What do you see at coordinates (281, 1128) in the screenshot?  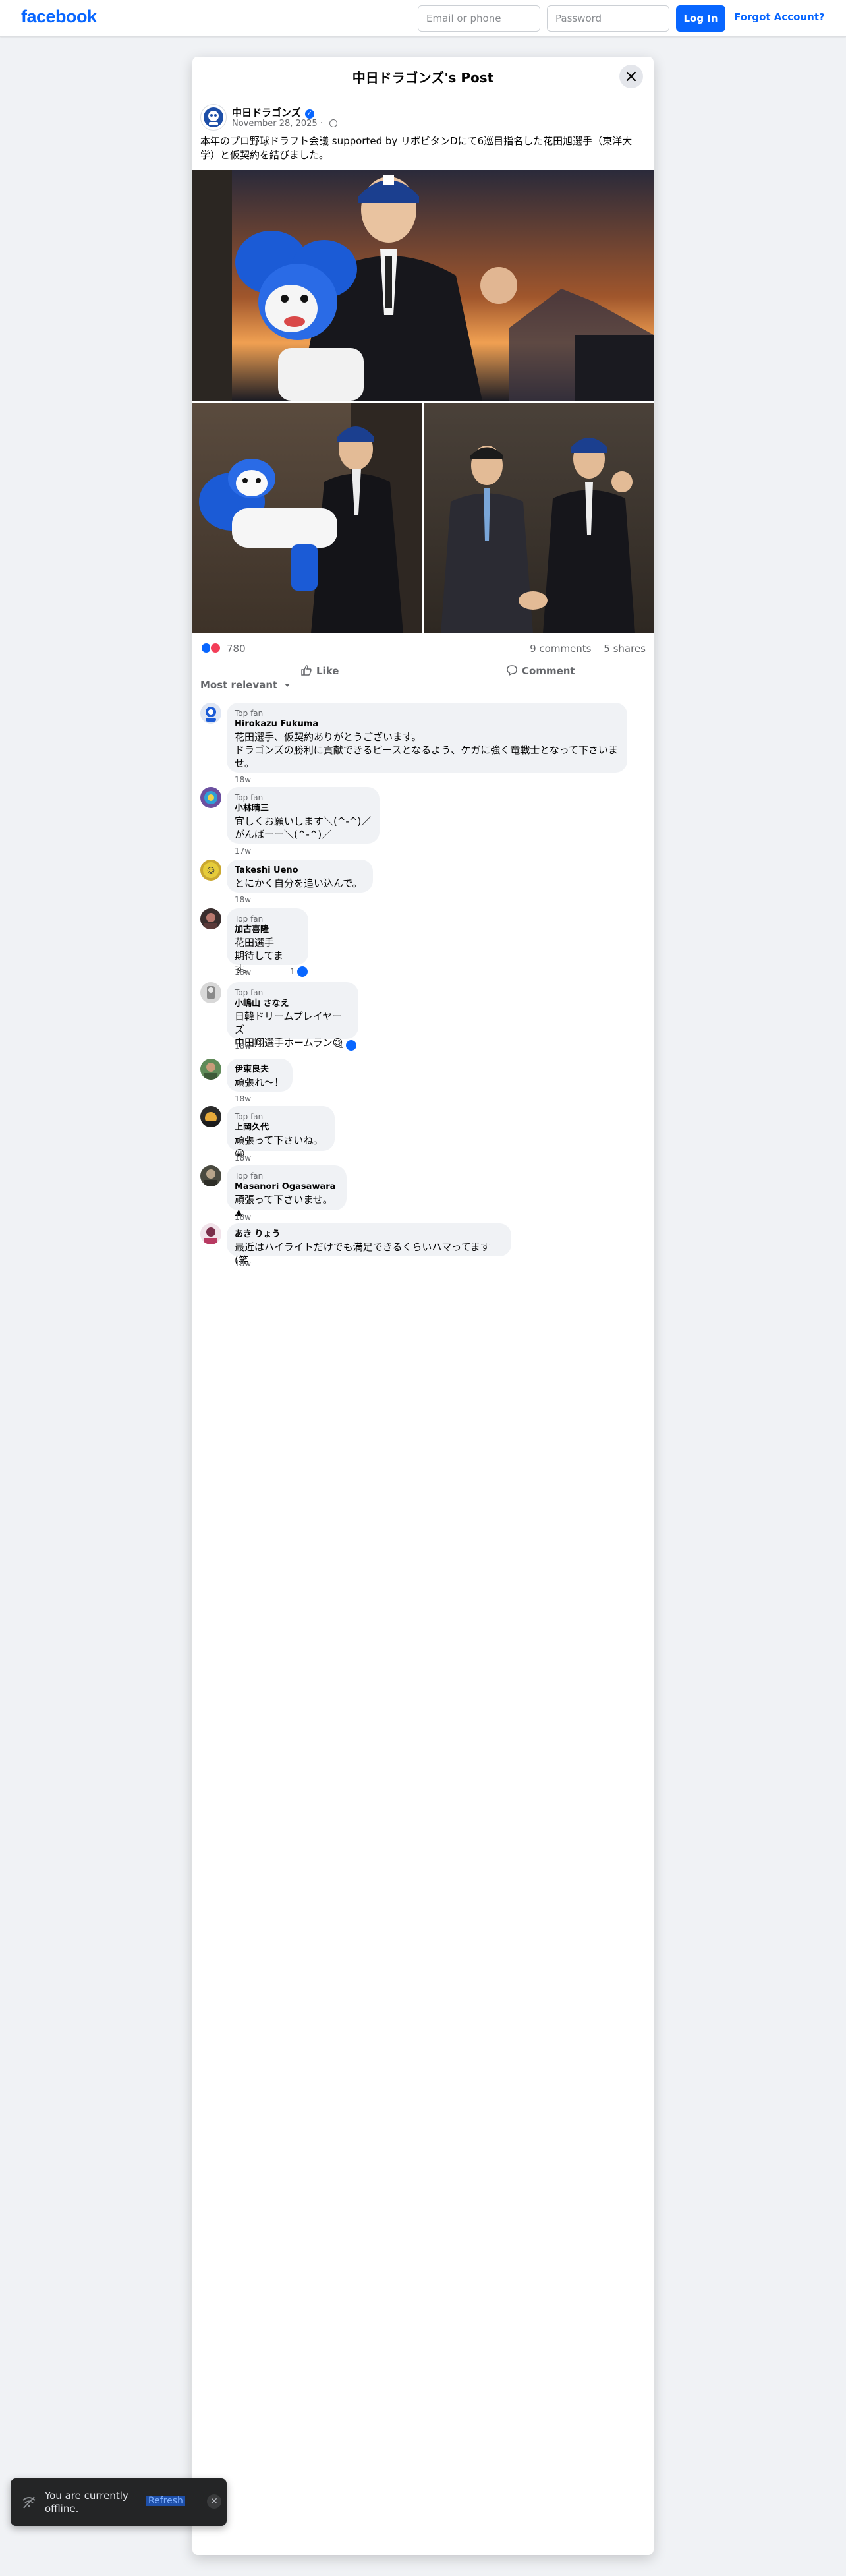 I see `commenter-name: 上岡久代` at bounding box center [281, 1128].